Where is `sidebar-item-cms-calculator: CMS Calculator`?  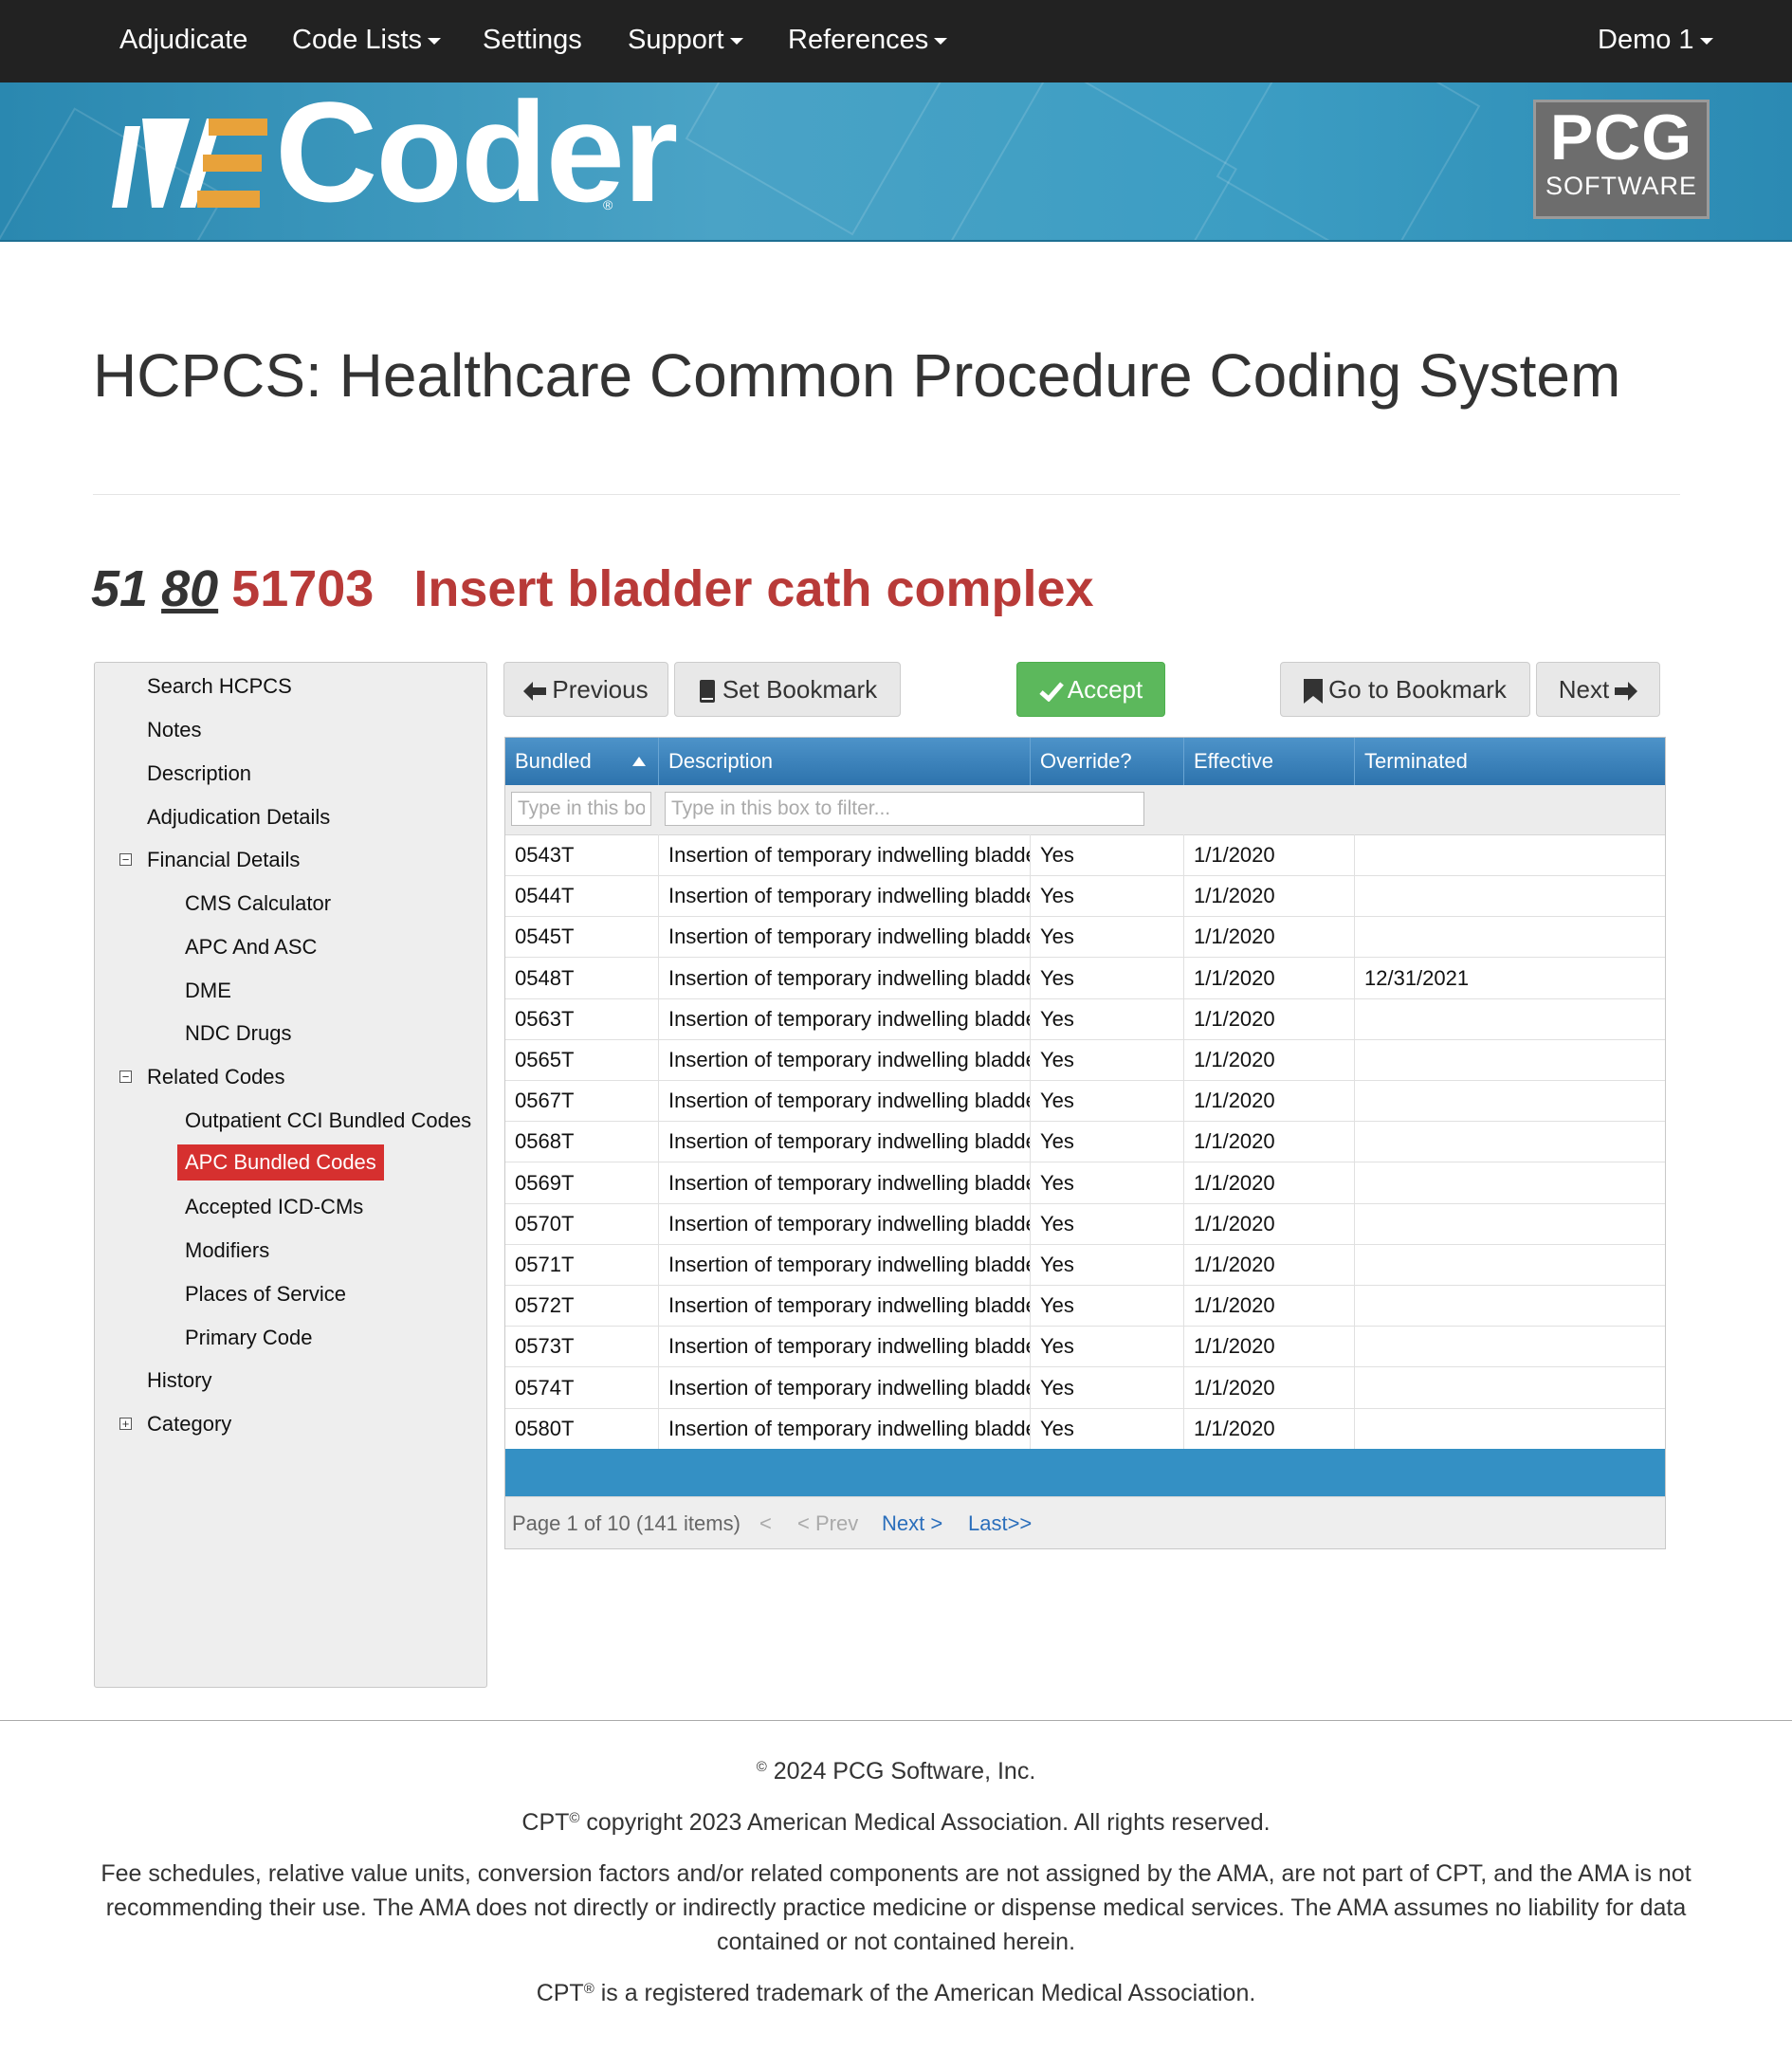
sidebar-item-cms-calculator: CMS Calculator is located at coordinates (258, 903).